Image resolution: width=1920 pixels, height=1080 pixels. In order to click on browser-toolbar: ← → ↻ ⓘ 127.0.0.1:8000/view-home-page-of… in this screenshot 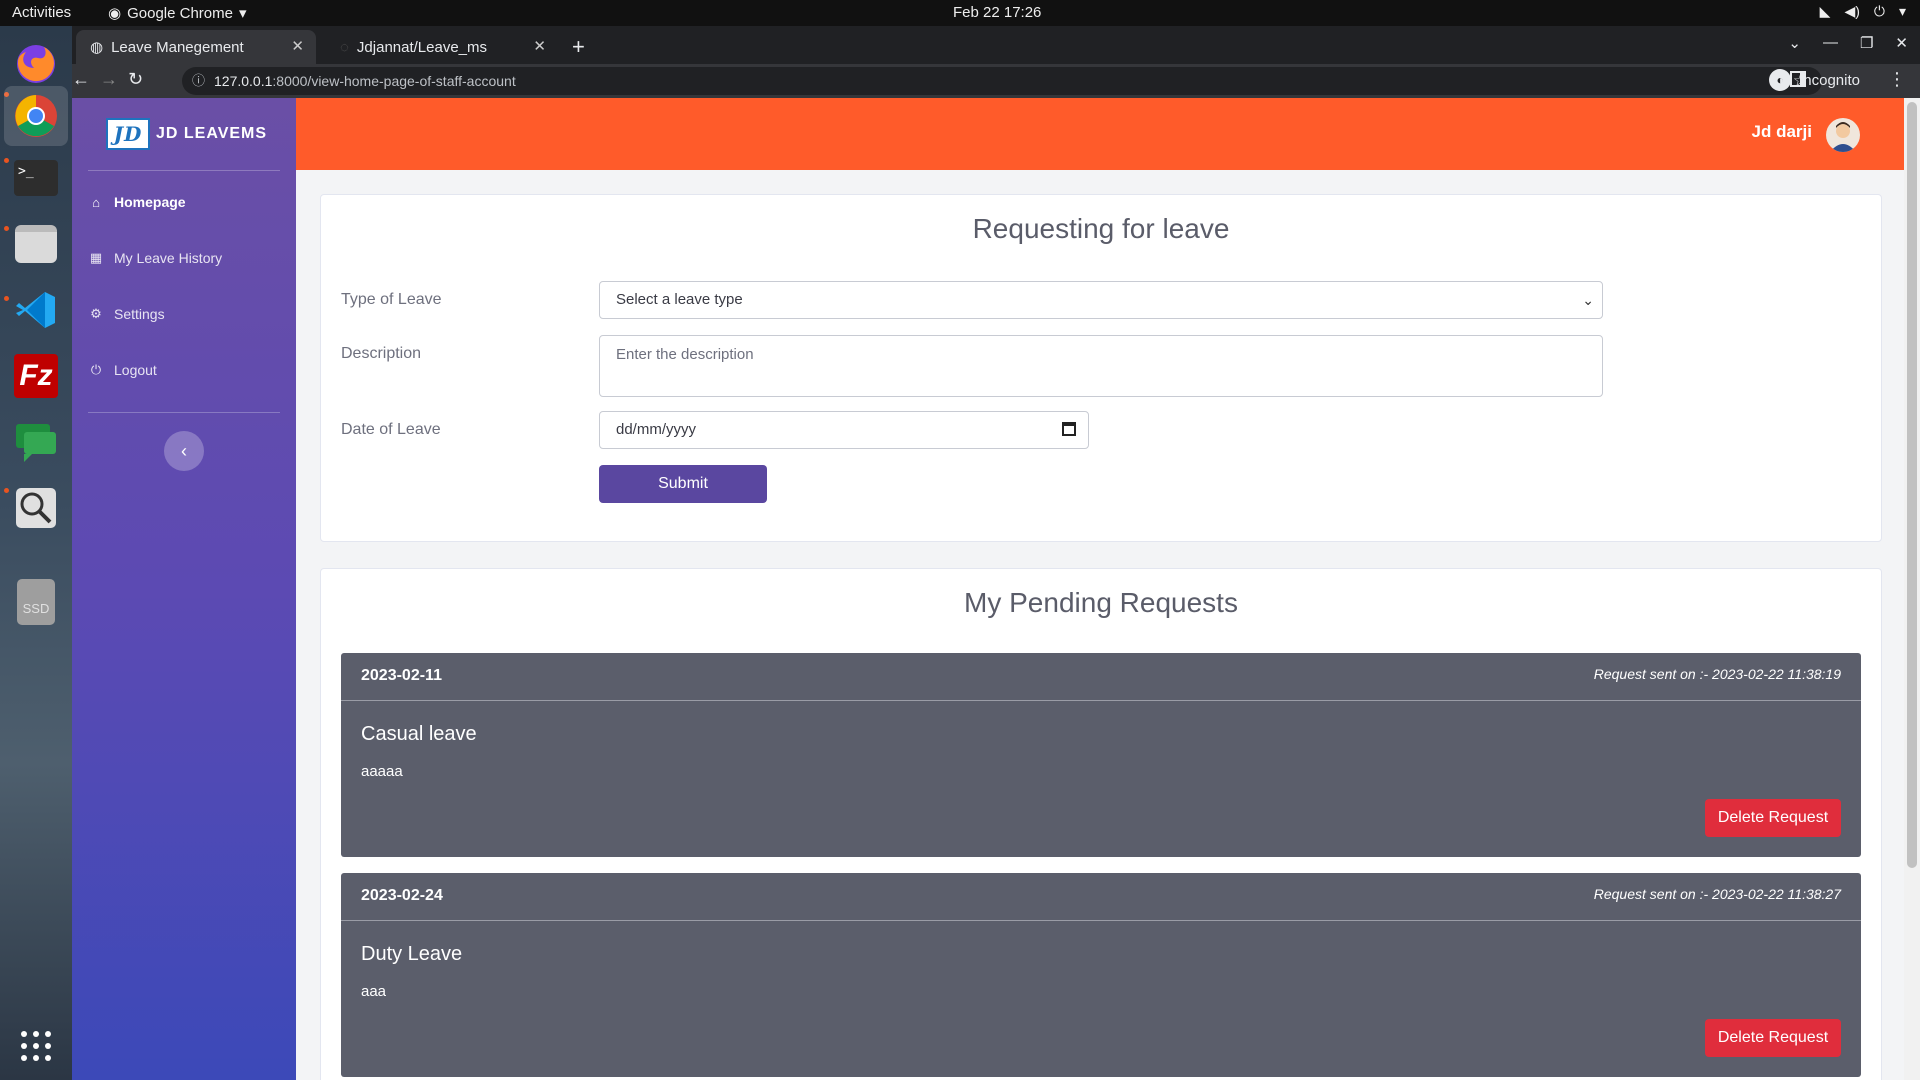, I will do `click(996, 81)`.